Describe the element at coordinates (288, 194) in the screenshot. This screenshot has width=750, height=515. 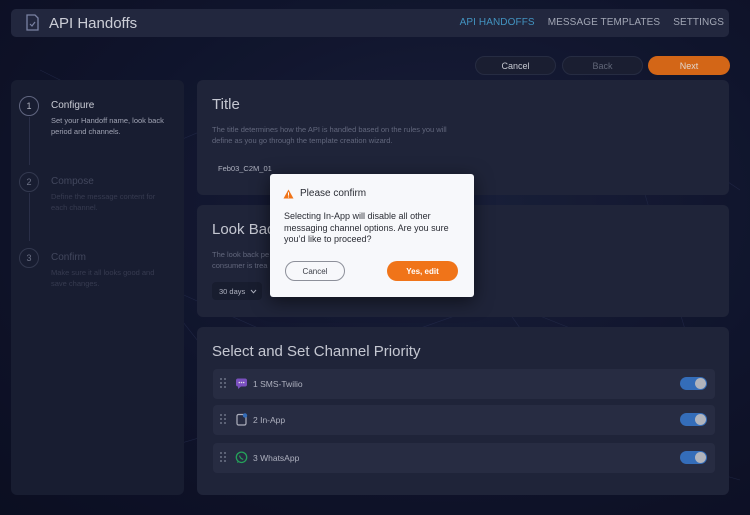
I see `warning-icon` at that location.